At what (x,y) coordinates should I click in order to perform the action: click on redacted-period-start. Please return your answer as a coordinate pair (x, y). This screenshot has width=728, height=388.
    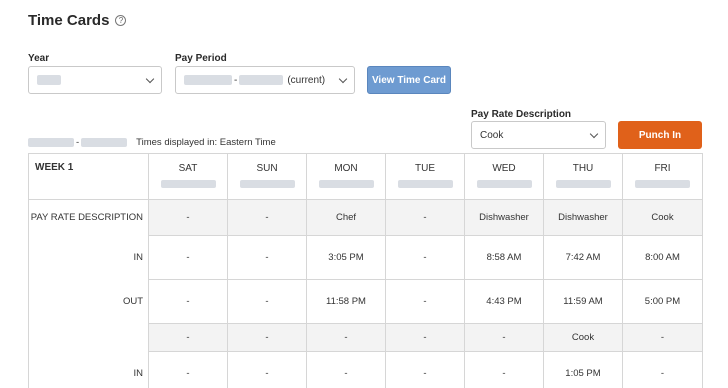
    Looking at the image, I should click on (208, 80).